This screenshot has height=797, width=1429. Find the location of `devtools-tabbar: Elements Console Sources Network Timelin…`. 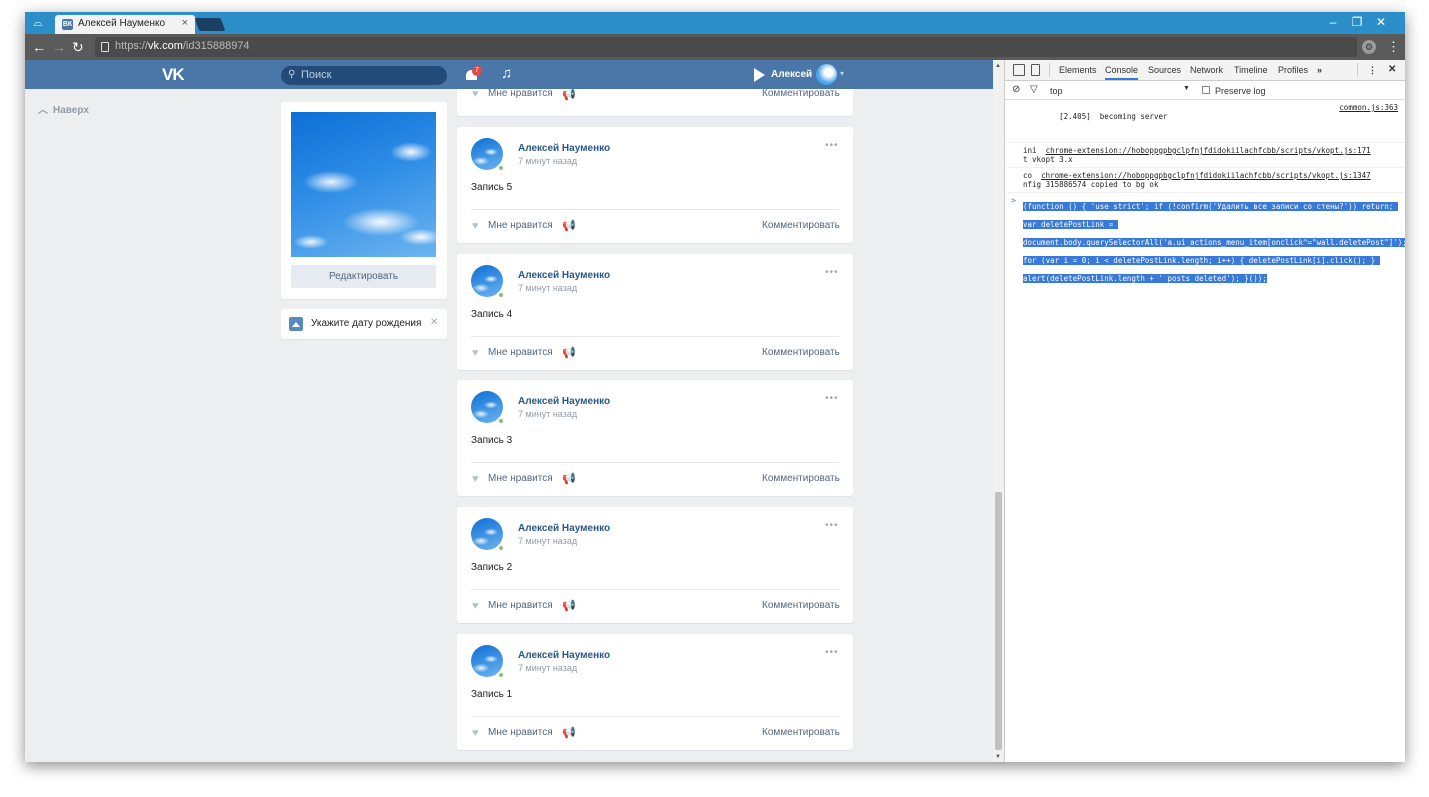

devtools-tabbar: Elements Console Sources Network Timelin… is located at coordinates (1205, 70).